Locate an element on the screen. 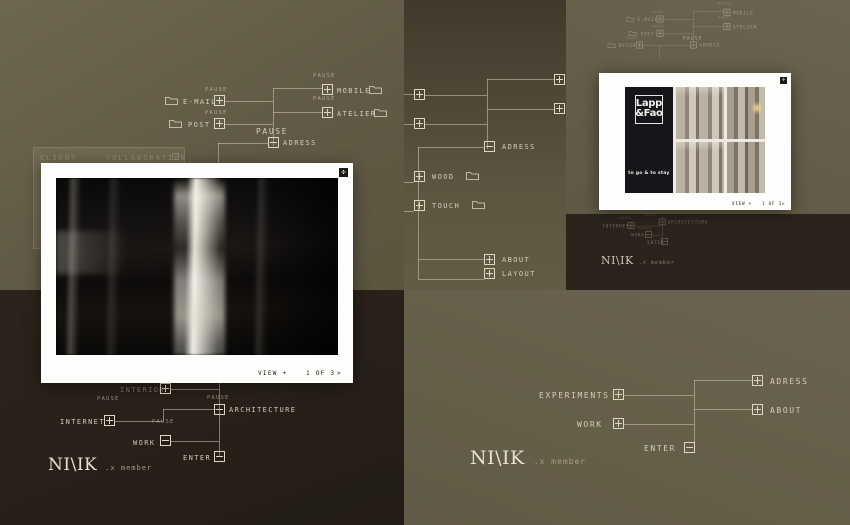 The width and height of the screenshot is (850, 525). tree-node-interior is located at coordinates (165, 388).